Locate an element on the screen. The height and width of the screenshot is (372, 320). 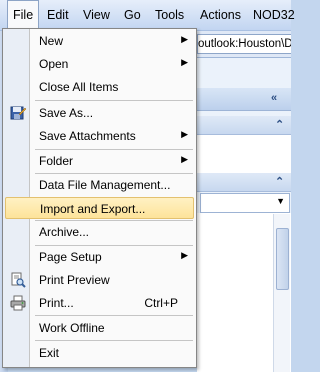
menu-item-label: New is located at coordinates (51, 41).